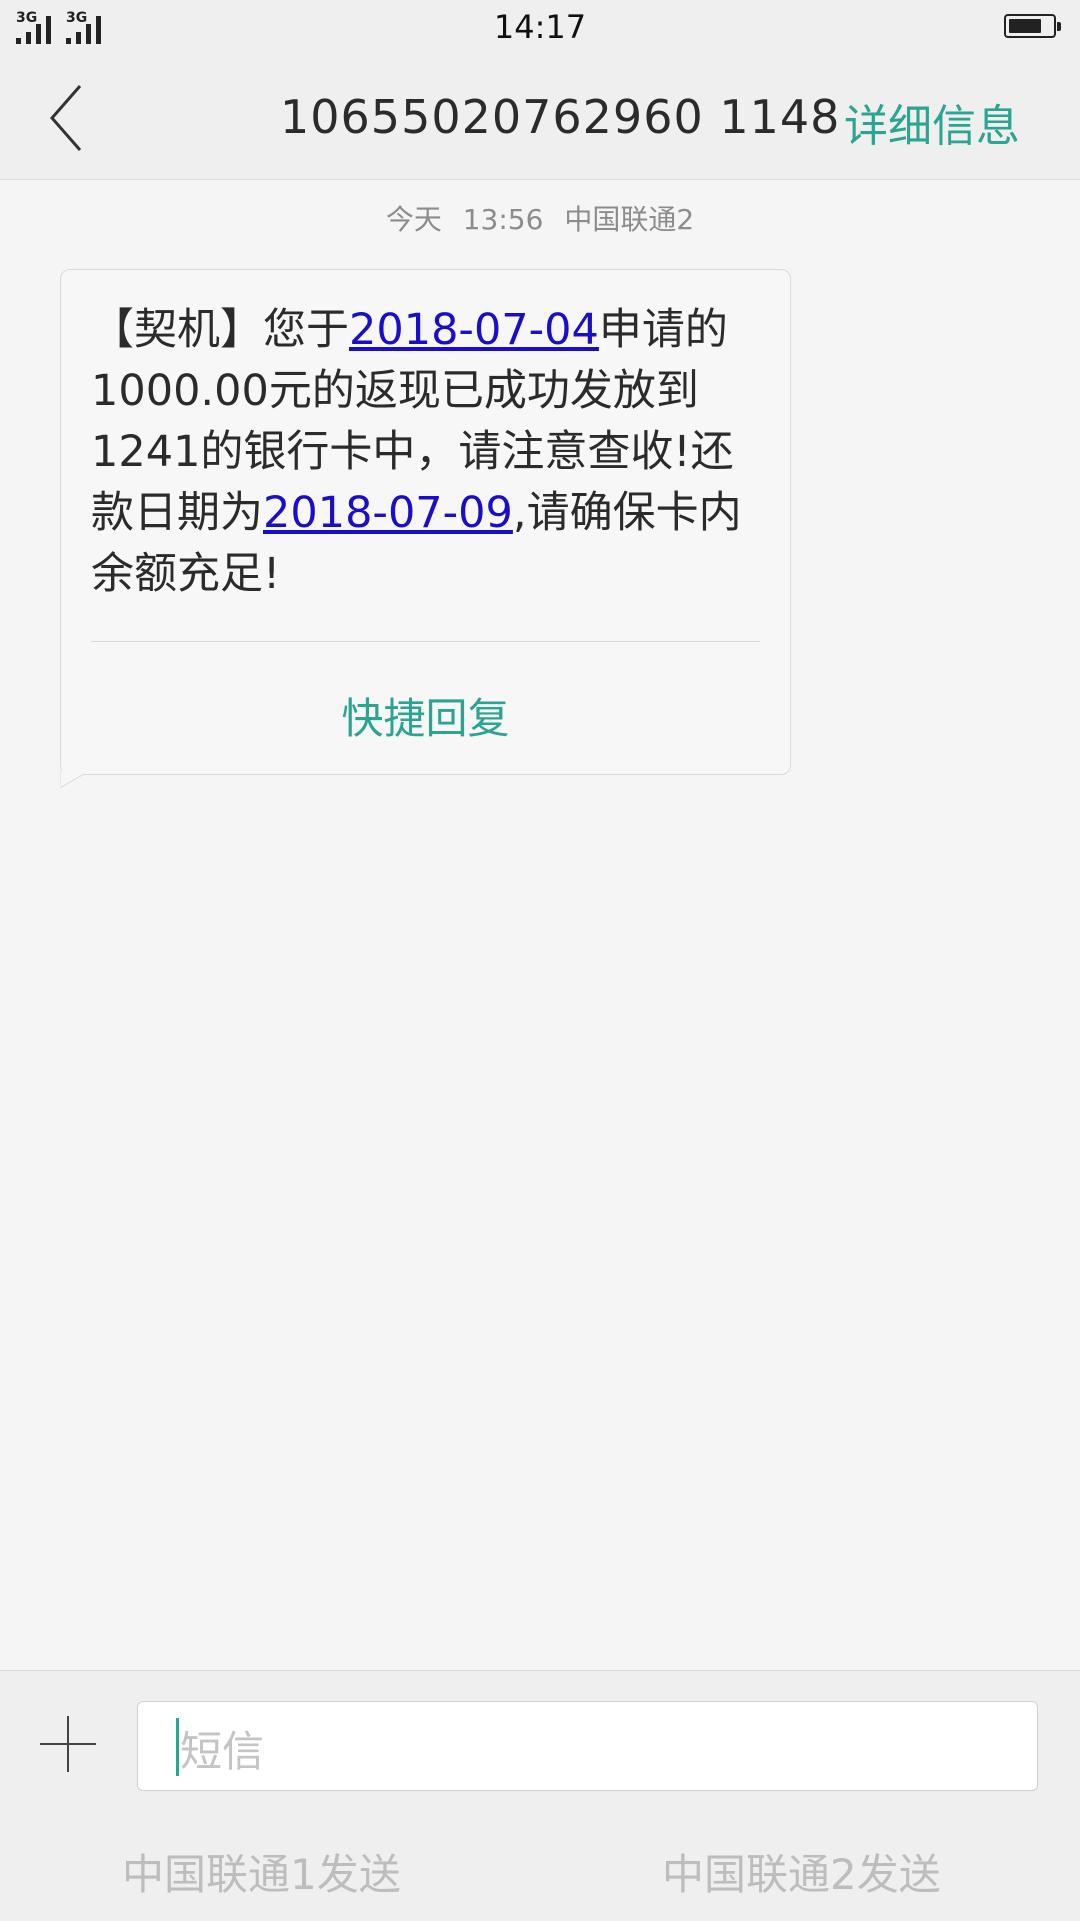 This screenshot has height=1921, width=1080. I want to click on quick-reply-button: 快捷回复, so click(425, 715).